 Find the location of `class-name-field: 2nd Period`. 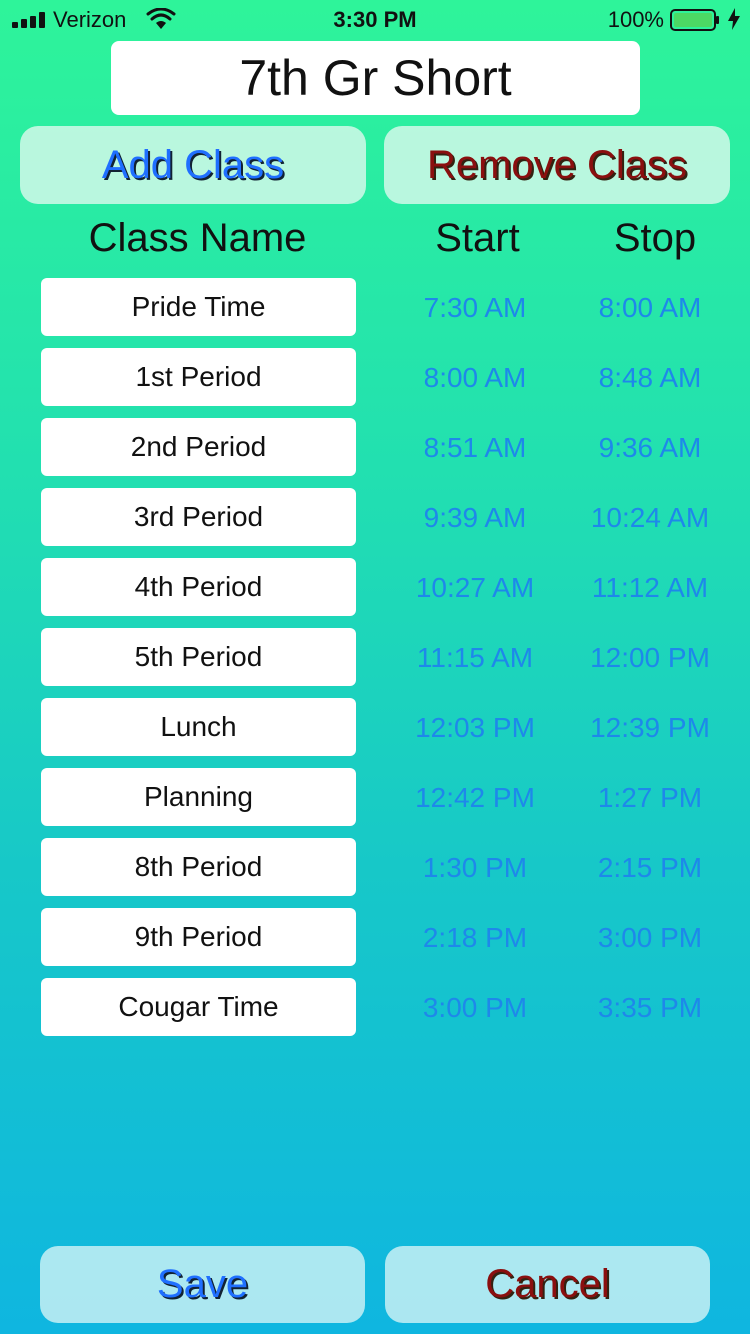

class-name-field: 2nd Period is located at coordinates (198, 447).